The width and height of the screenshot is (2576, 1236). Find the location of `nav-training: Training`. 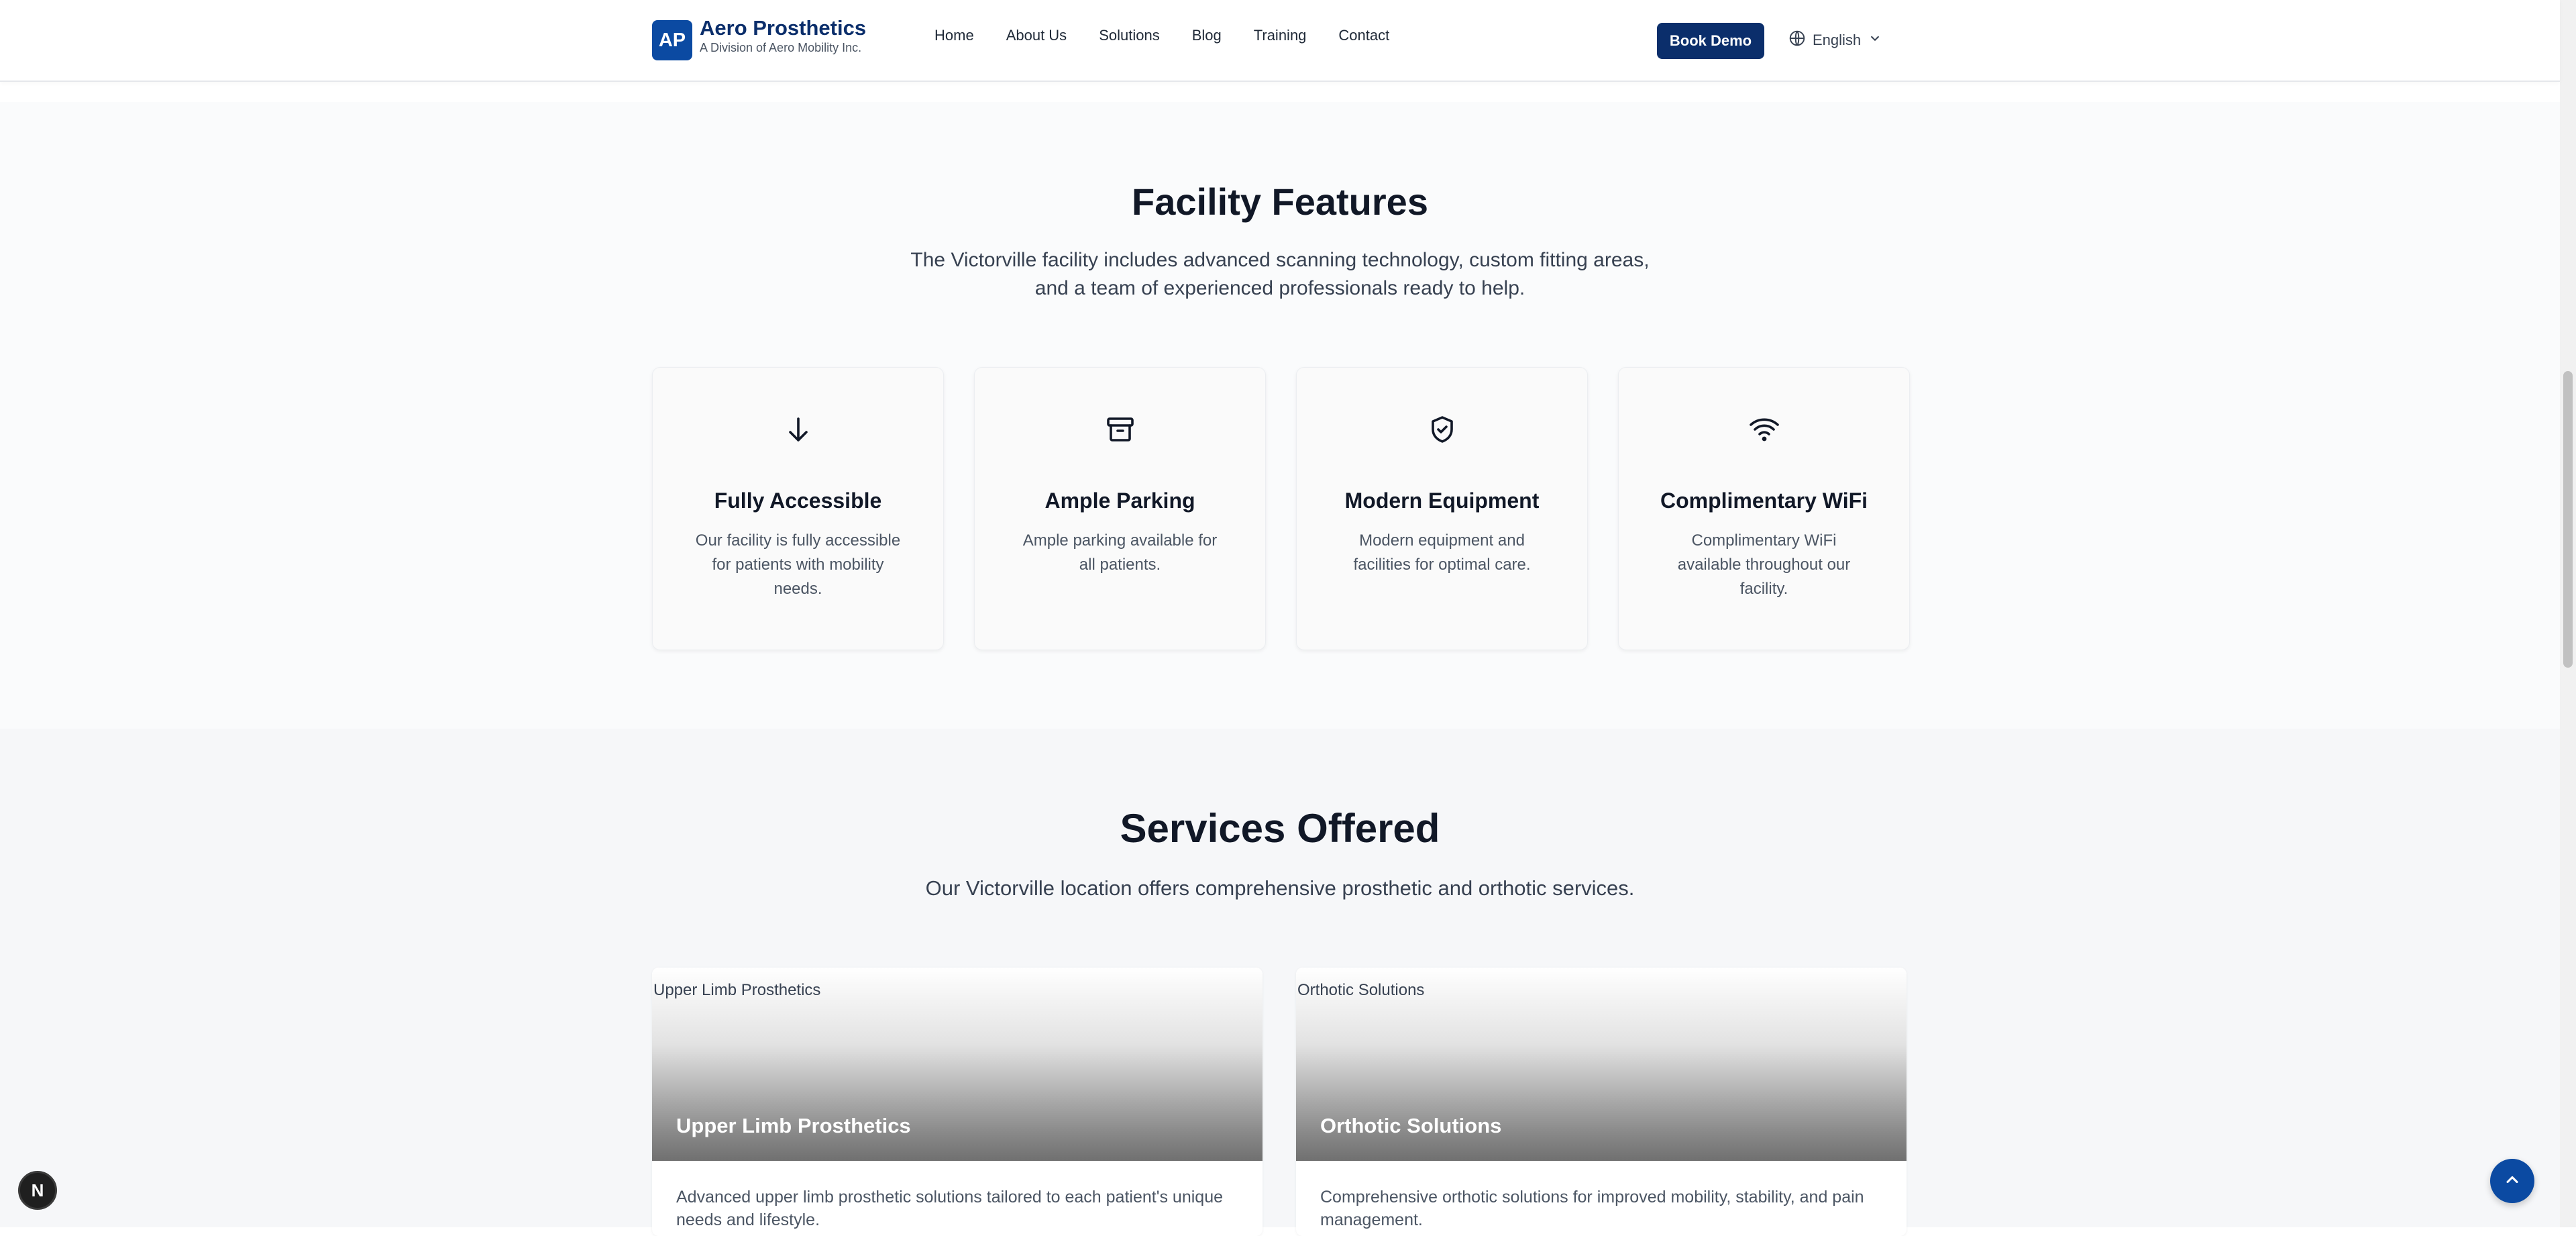

nav-training: Training is located at coordinates (1280, 35).